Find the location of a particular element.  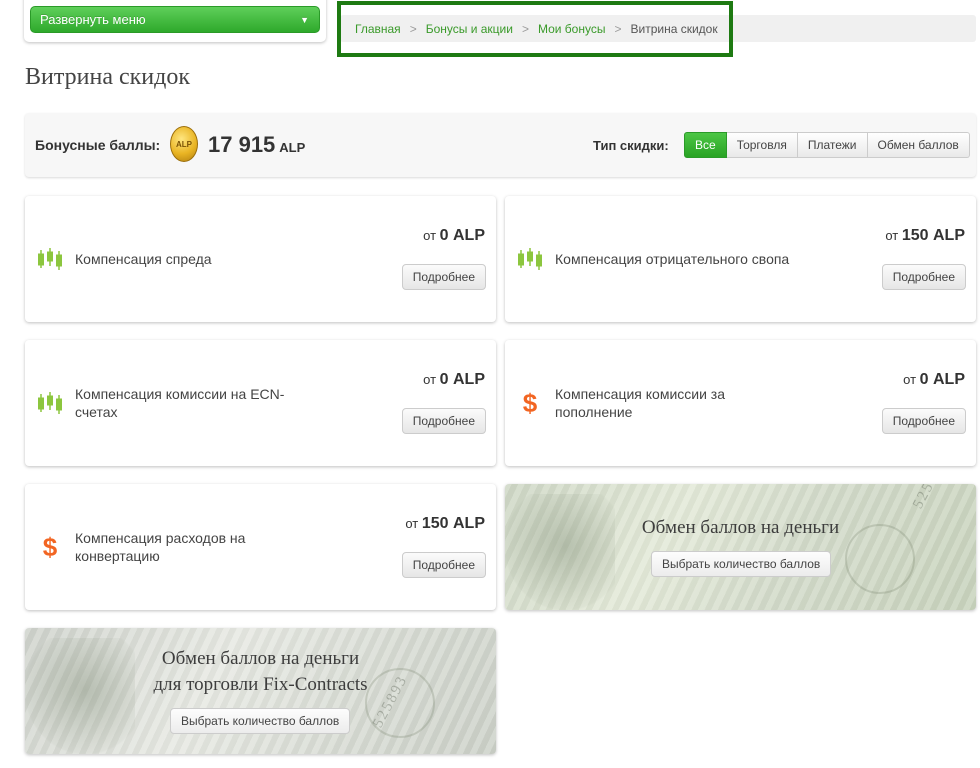

caret-down-icon: ▼ is located at coordinates (304, 20).